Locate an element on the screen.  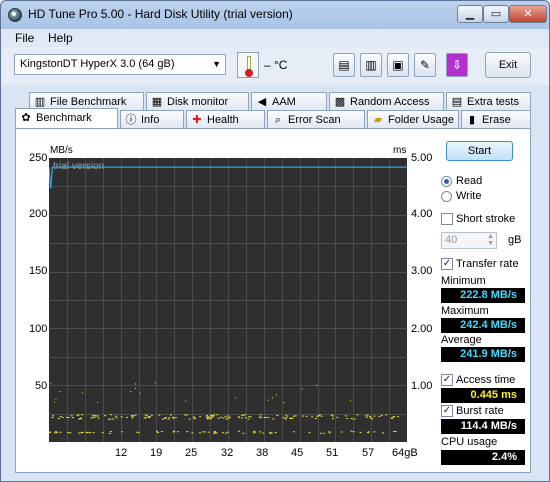
tab-health: ✚ Health is located at coordinates (225, 119).